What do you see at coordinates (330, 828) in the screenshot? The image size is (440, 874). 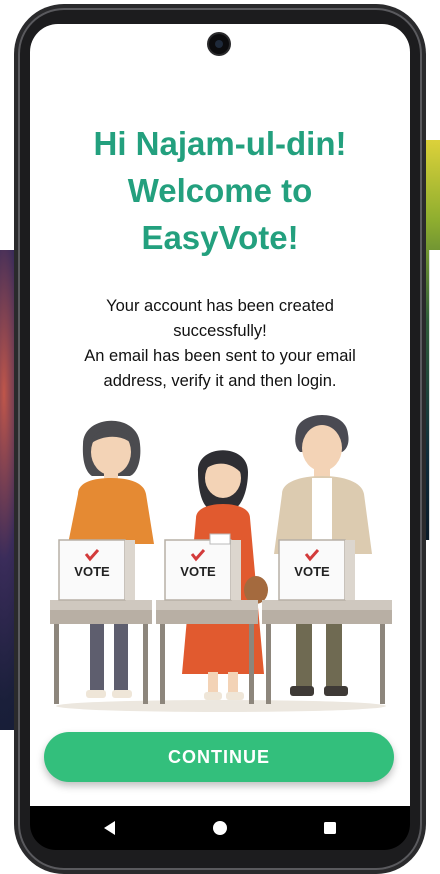 I see `recents-icon` at bounding box center [330, 828].